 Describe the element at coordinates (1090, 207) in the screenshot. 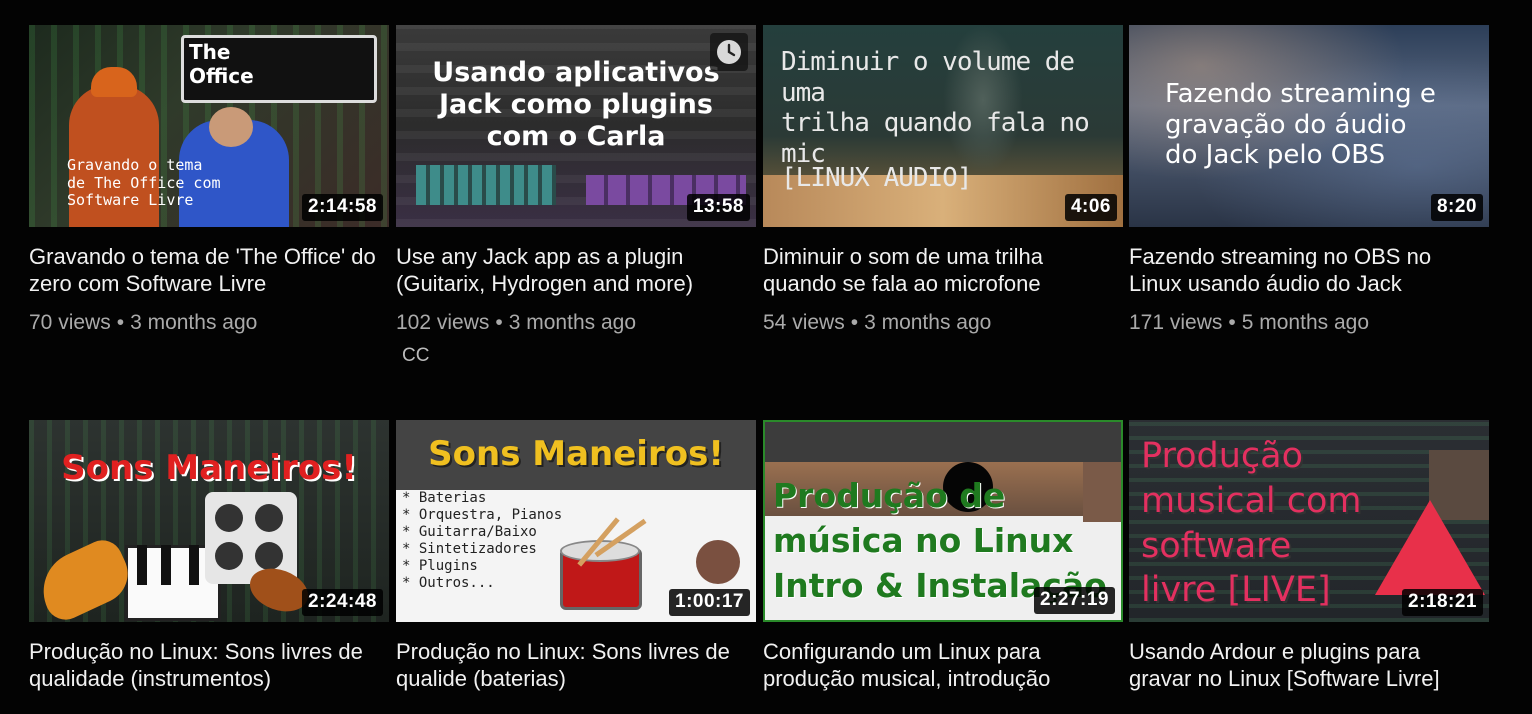

I see `duration-badge: 4:06` at that location.